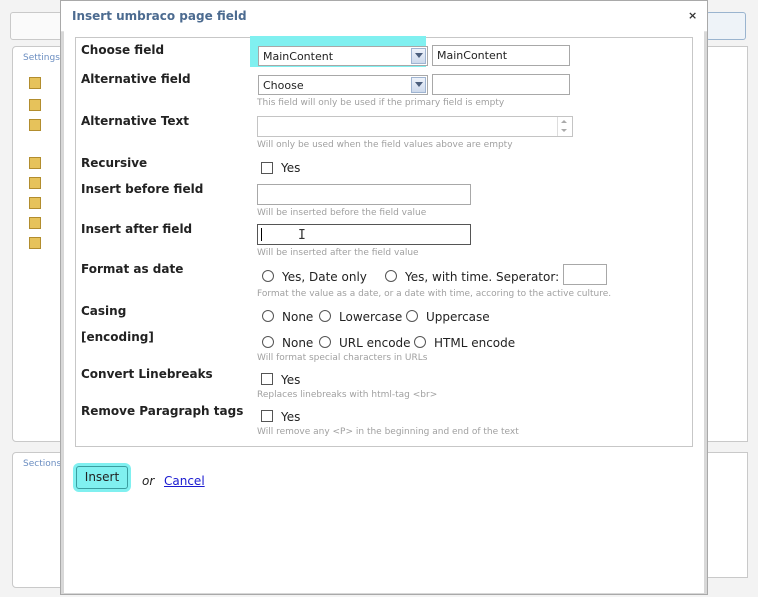  Describe the element at coordinates (114, 163) in the screenshot. I see `recursive-label: Recursive` at that location.